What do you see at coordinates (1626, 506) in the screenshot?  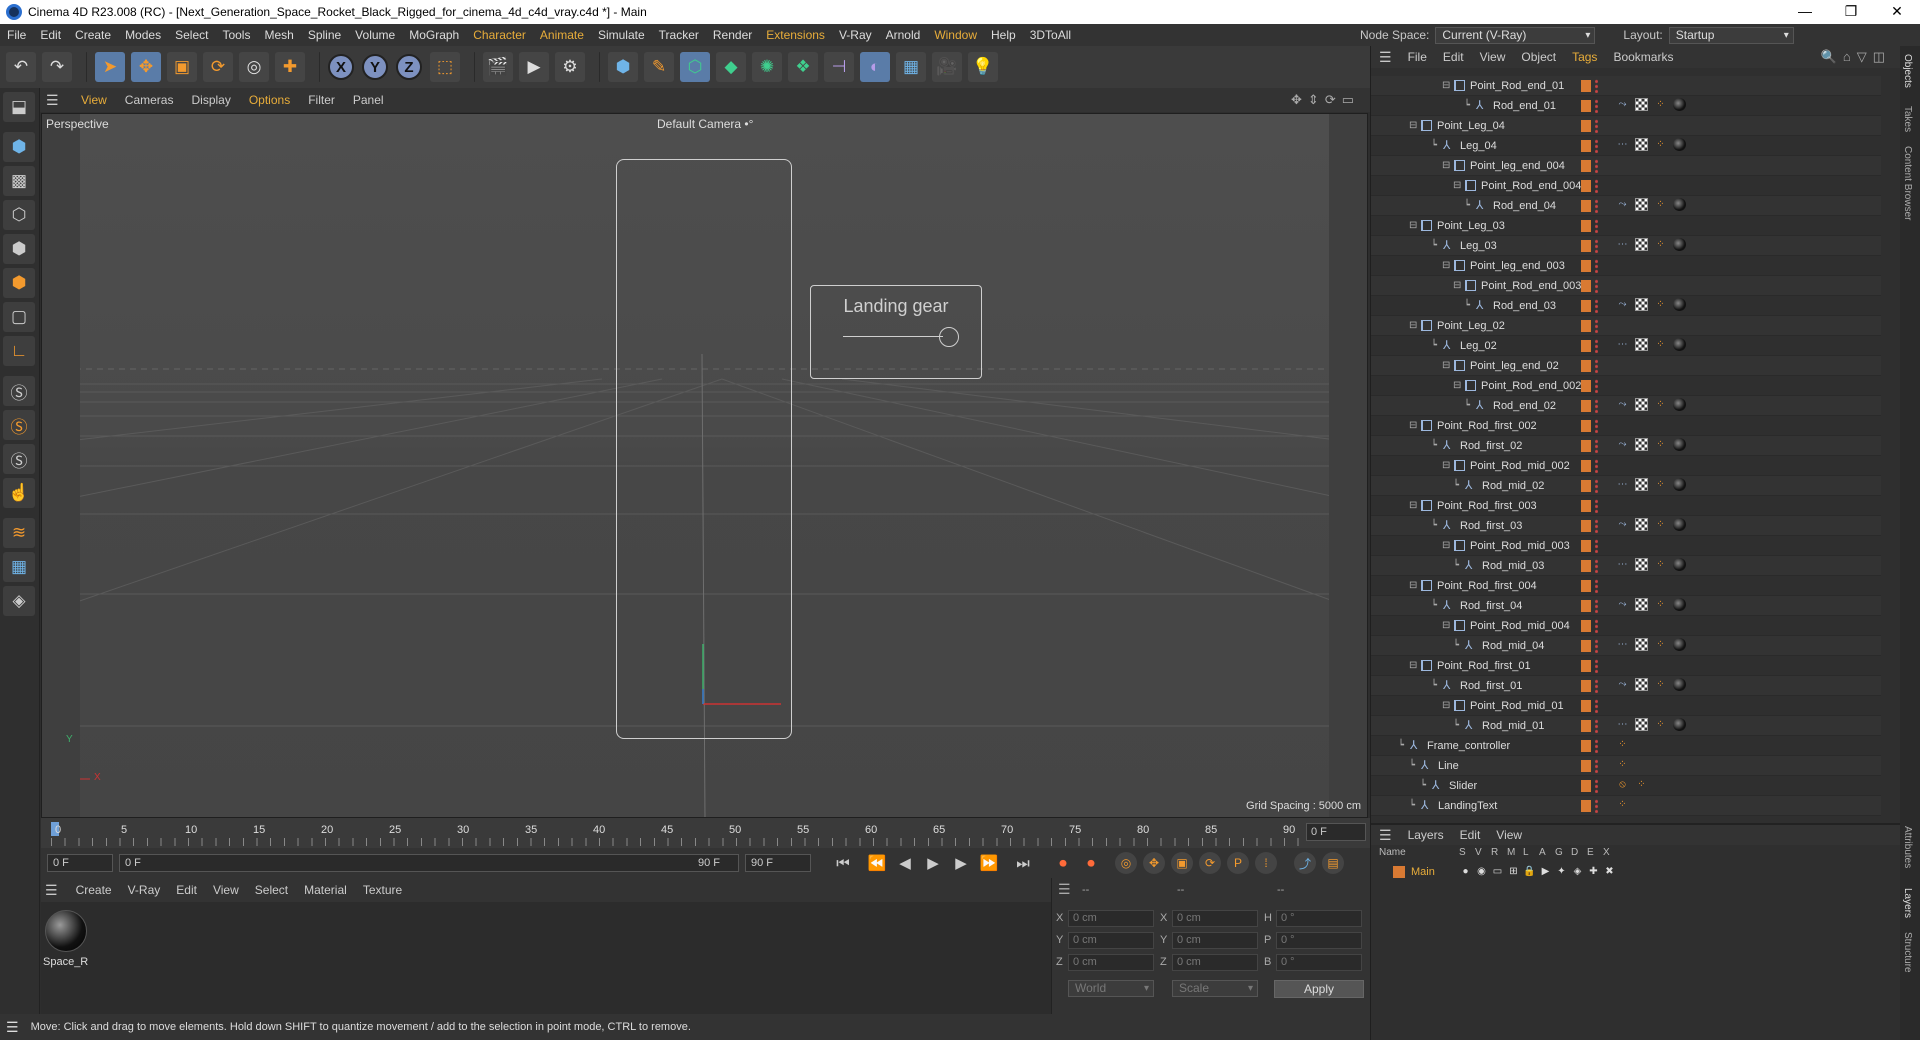 I see `object-row: ⊟ Point_Rod_first_003` at bounding box center [1626, 506].